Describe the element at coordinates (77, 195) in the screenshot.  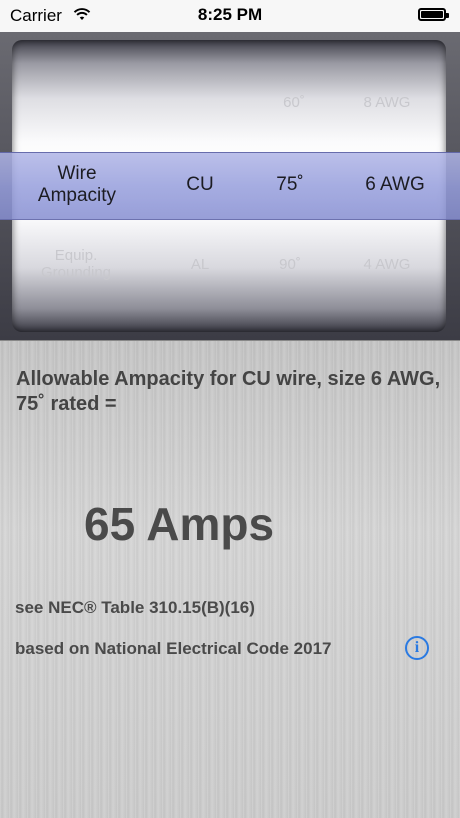
I see `picker-type-line2: Ampacity` at that location.